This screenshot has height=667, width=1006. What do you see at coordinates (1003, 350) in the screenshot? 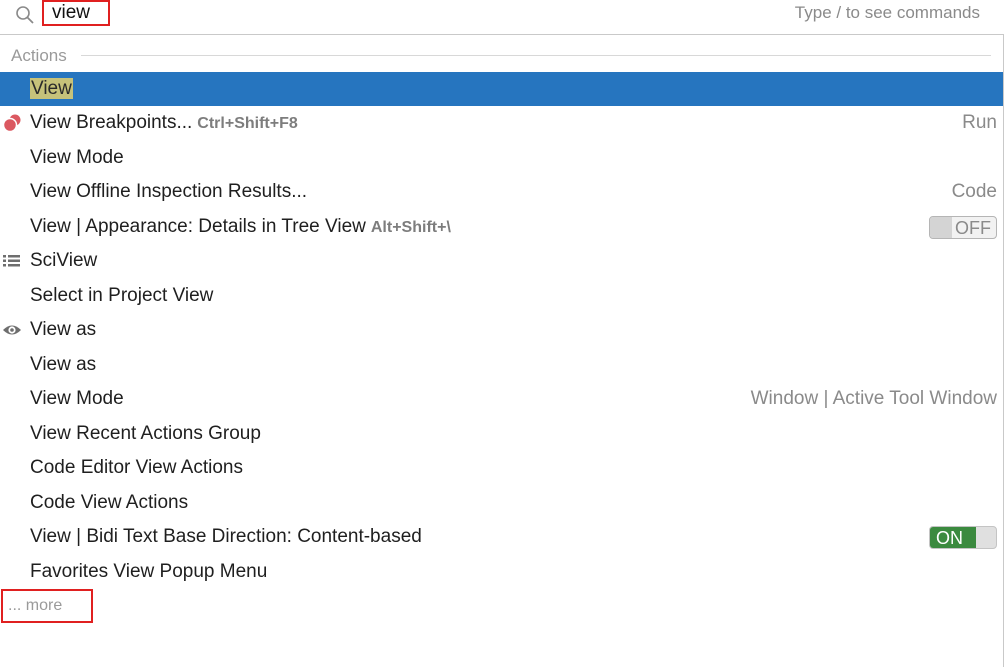
I see `popup-border` at bounding box center [1003, 350].